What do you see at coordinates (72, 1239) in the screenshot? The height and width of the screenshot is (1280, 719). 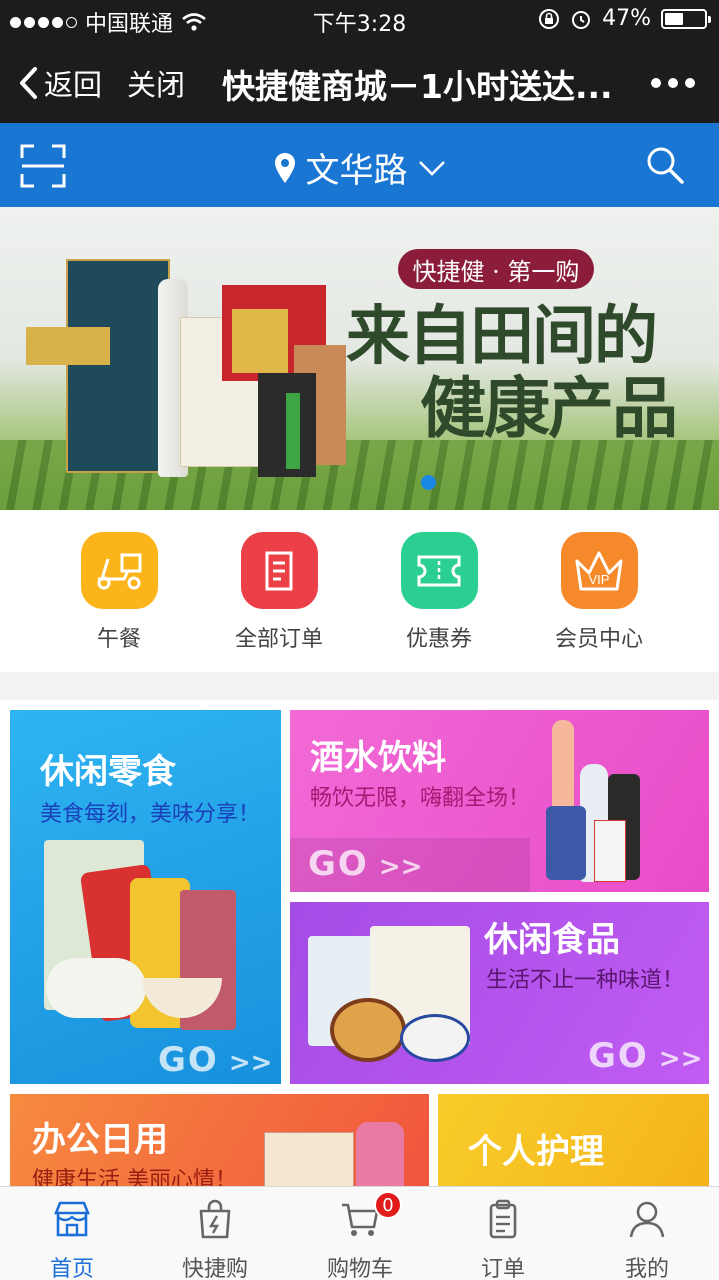 I see `tab-home: 首页` at bounding box center [72, 1239].